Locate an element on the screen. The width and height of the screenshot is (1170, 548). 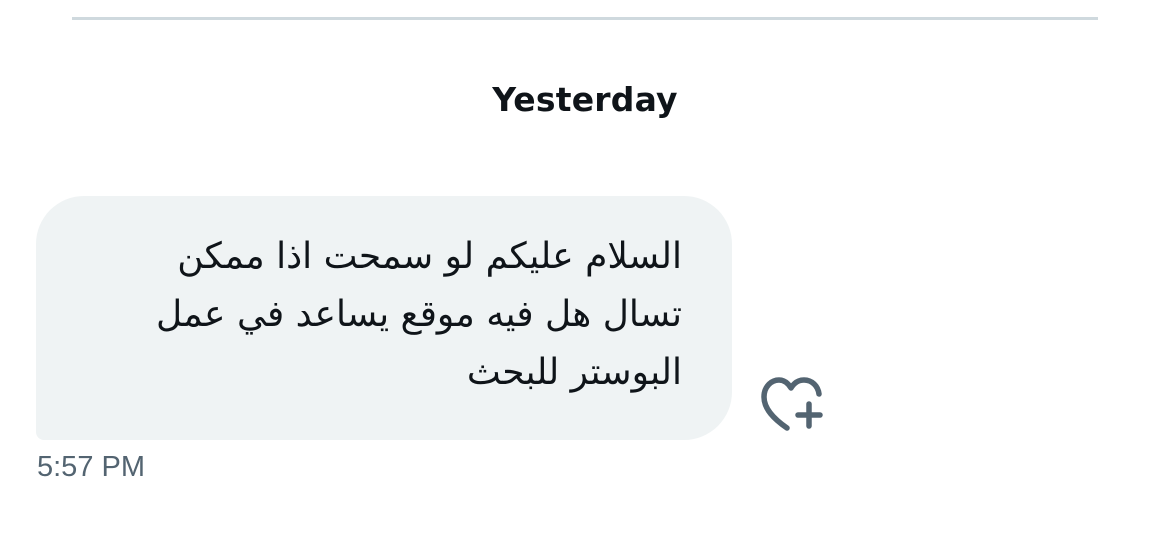
add-reaction-button is located at coordinates (792, 405).